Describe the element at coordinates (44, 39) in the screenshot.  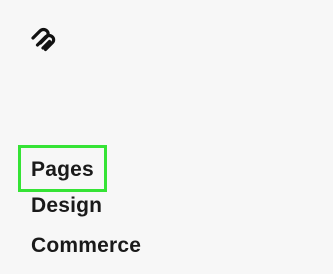
I see `squarespace-logo-icon` at that location.